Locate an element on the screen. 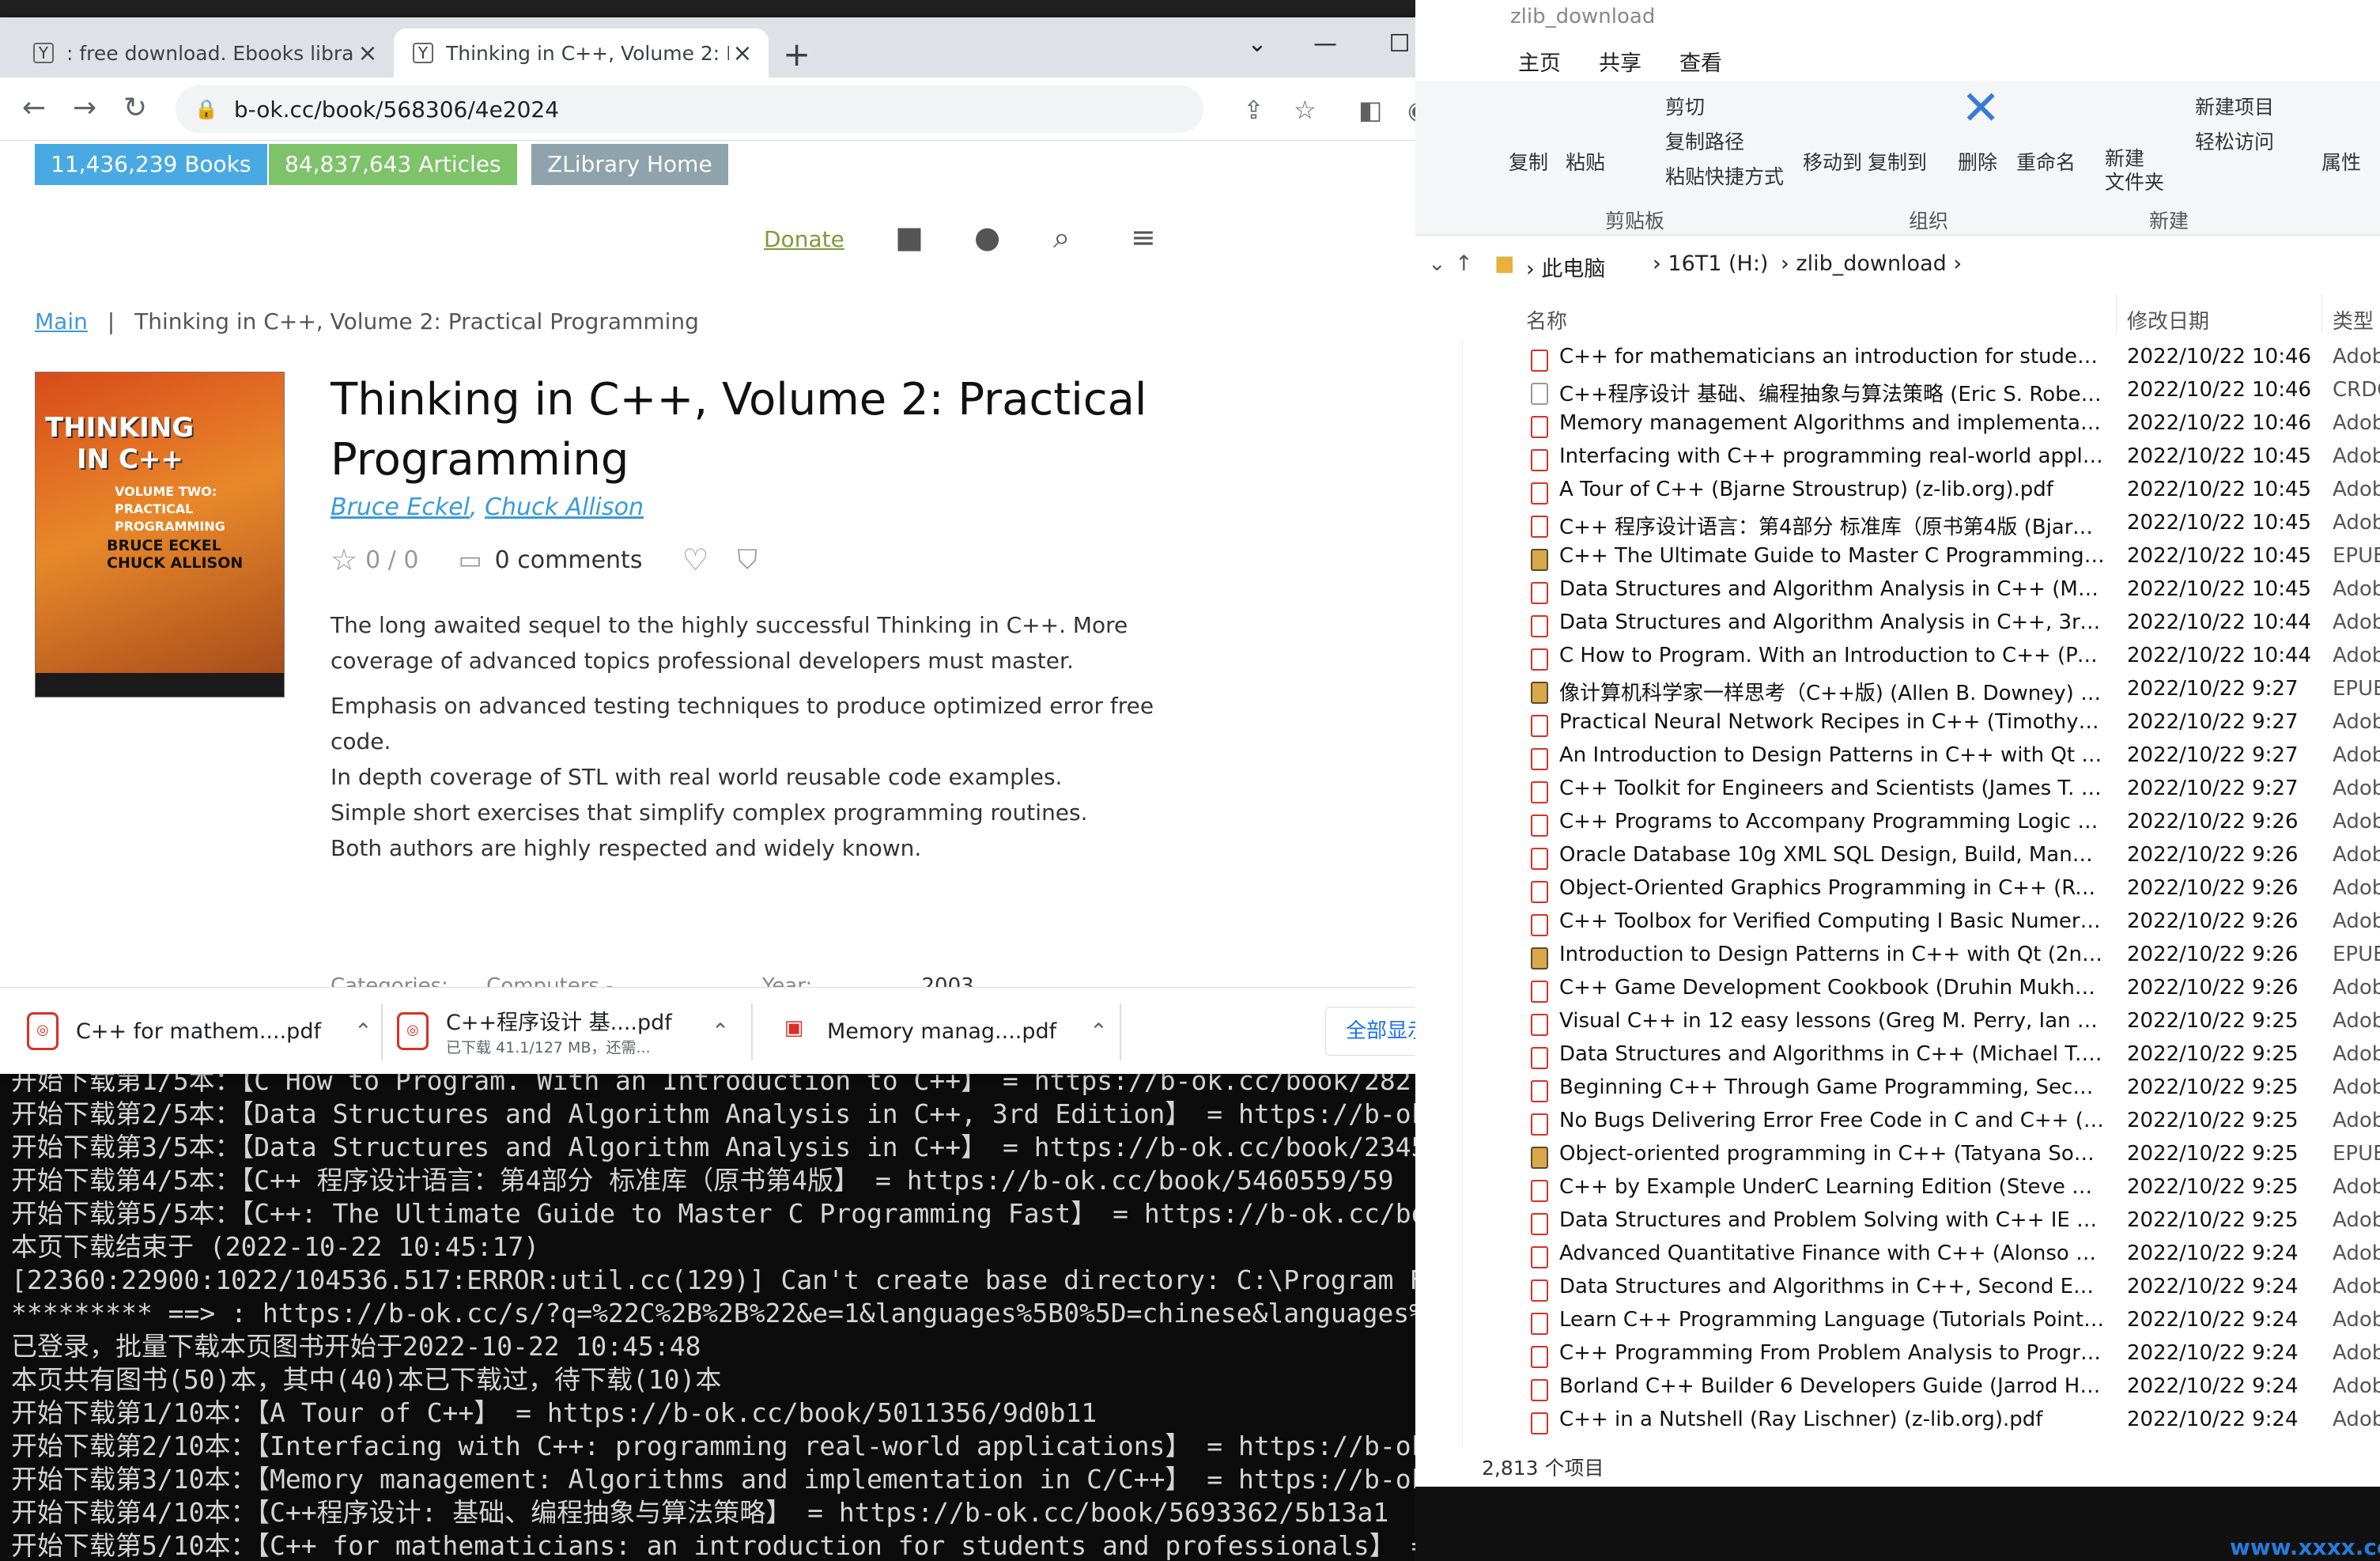 The image size is (2380, 1561). comment-icon: ▭ is located at coordinates (470, 560).